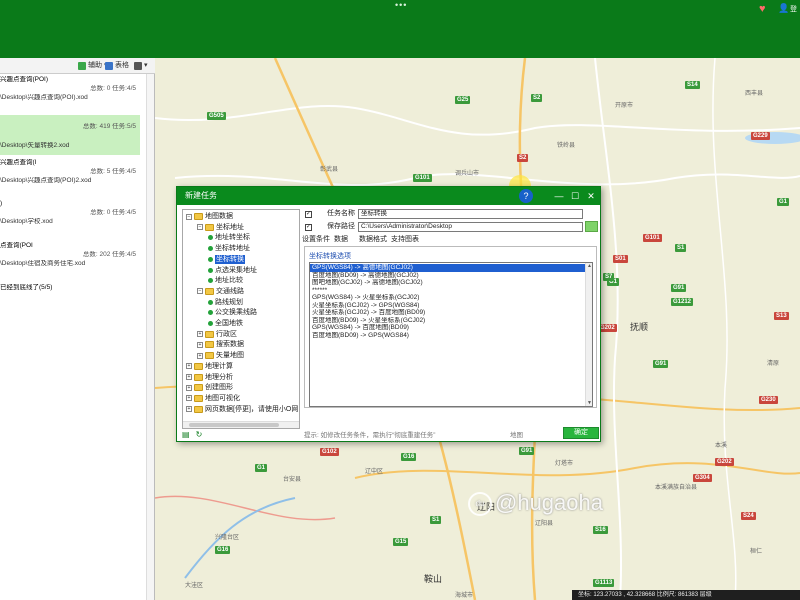  What do you see at coordinates (448, 268) in the screenshot?
I see `option-item-selected: GPS(WGS84) -> 高德地图(GCJ02)` at bounding box center [448, 268].